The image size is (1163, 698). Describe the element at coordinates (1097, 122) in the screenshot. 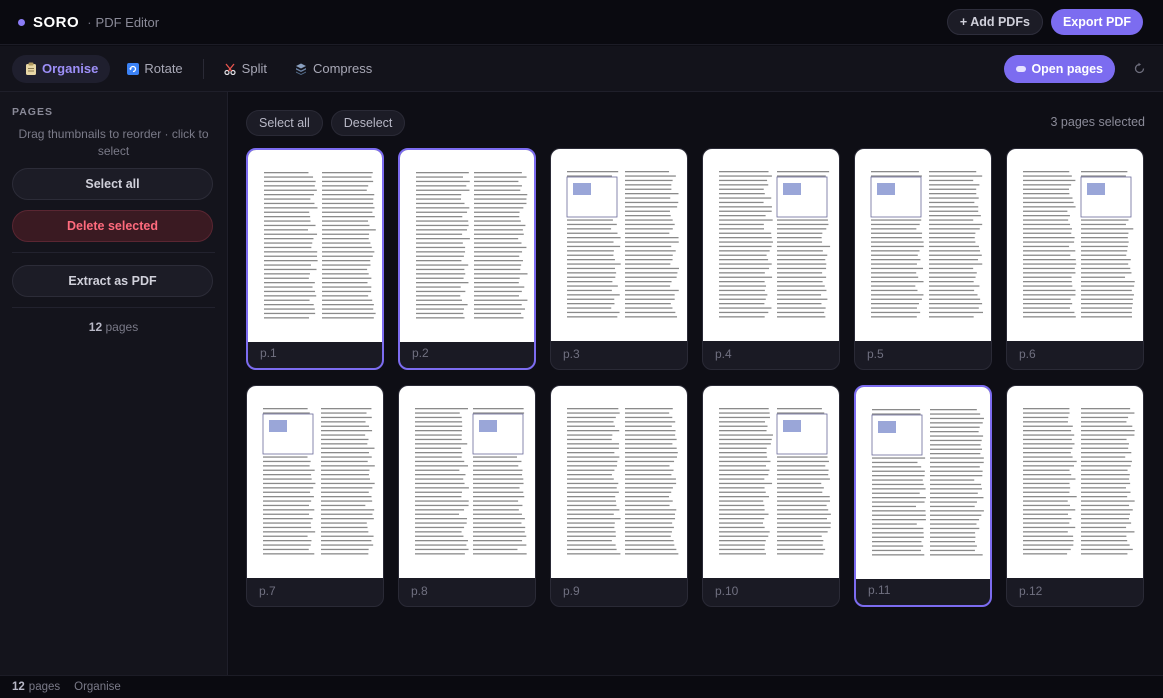

I see `selection-count: 3 pages selected` at that location.